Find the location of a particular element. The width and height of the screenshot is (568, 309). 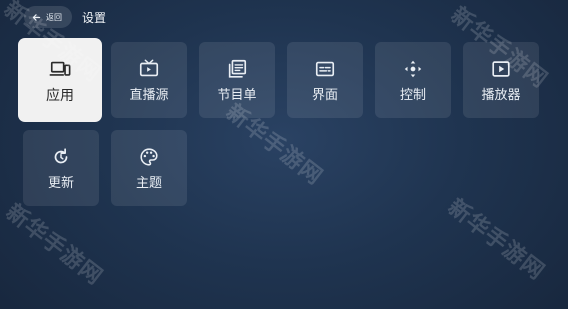

tile-app-label: 应用 is located at coordinates (60, 95).